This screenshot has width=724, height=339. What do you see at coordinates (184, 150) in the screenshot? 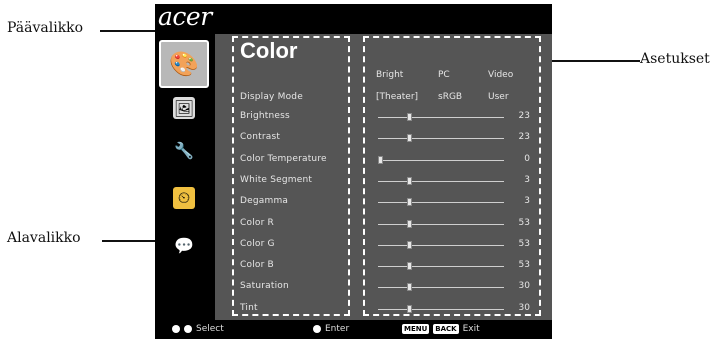
I see `settings-wrench-icon: 🔧` at bounding box center [184, 150].